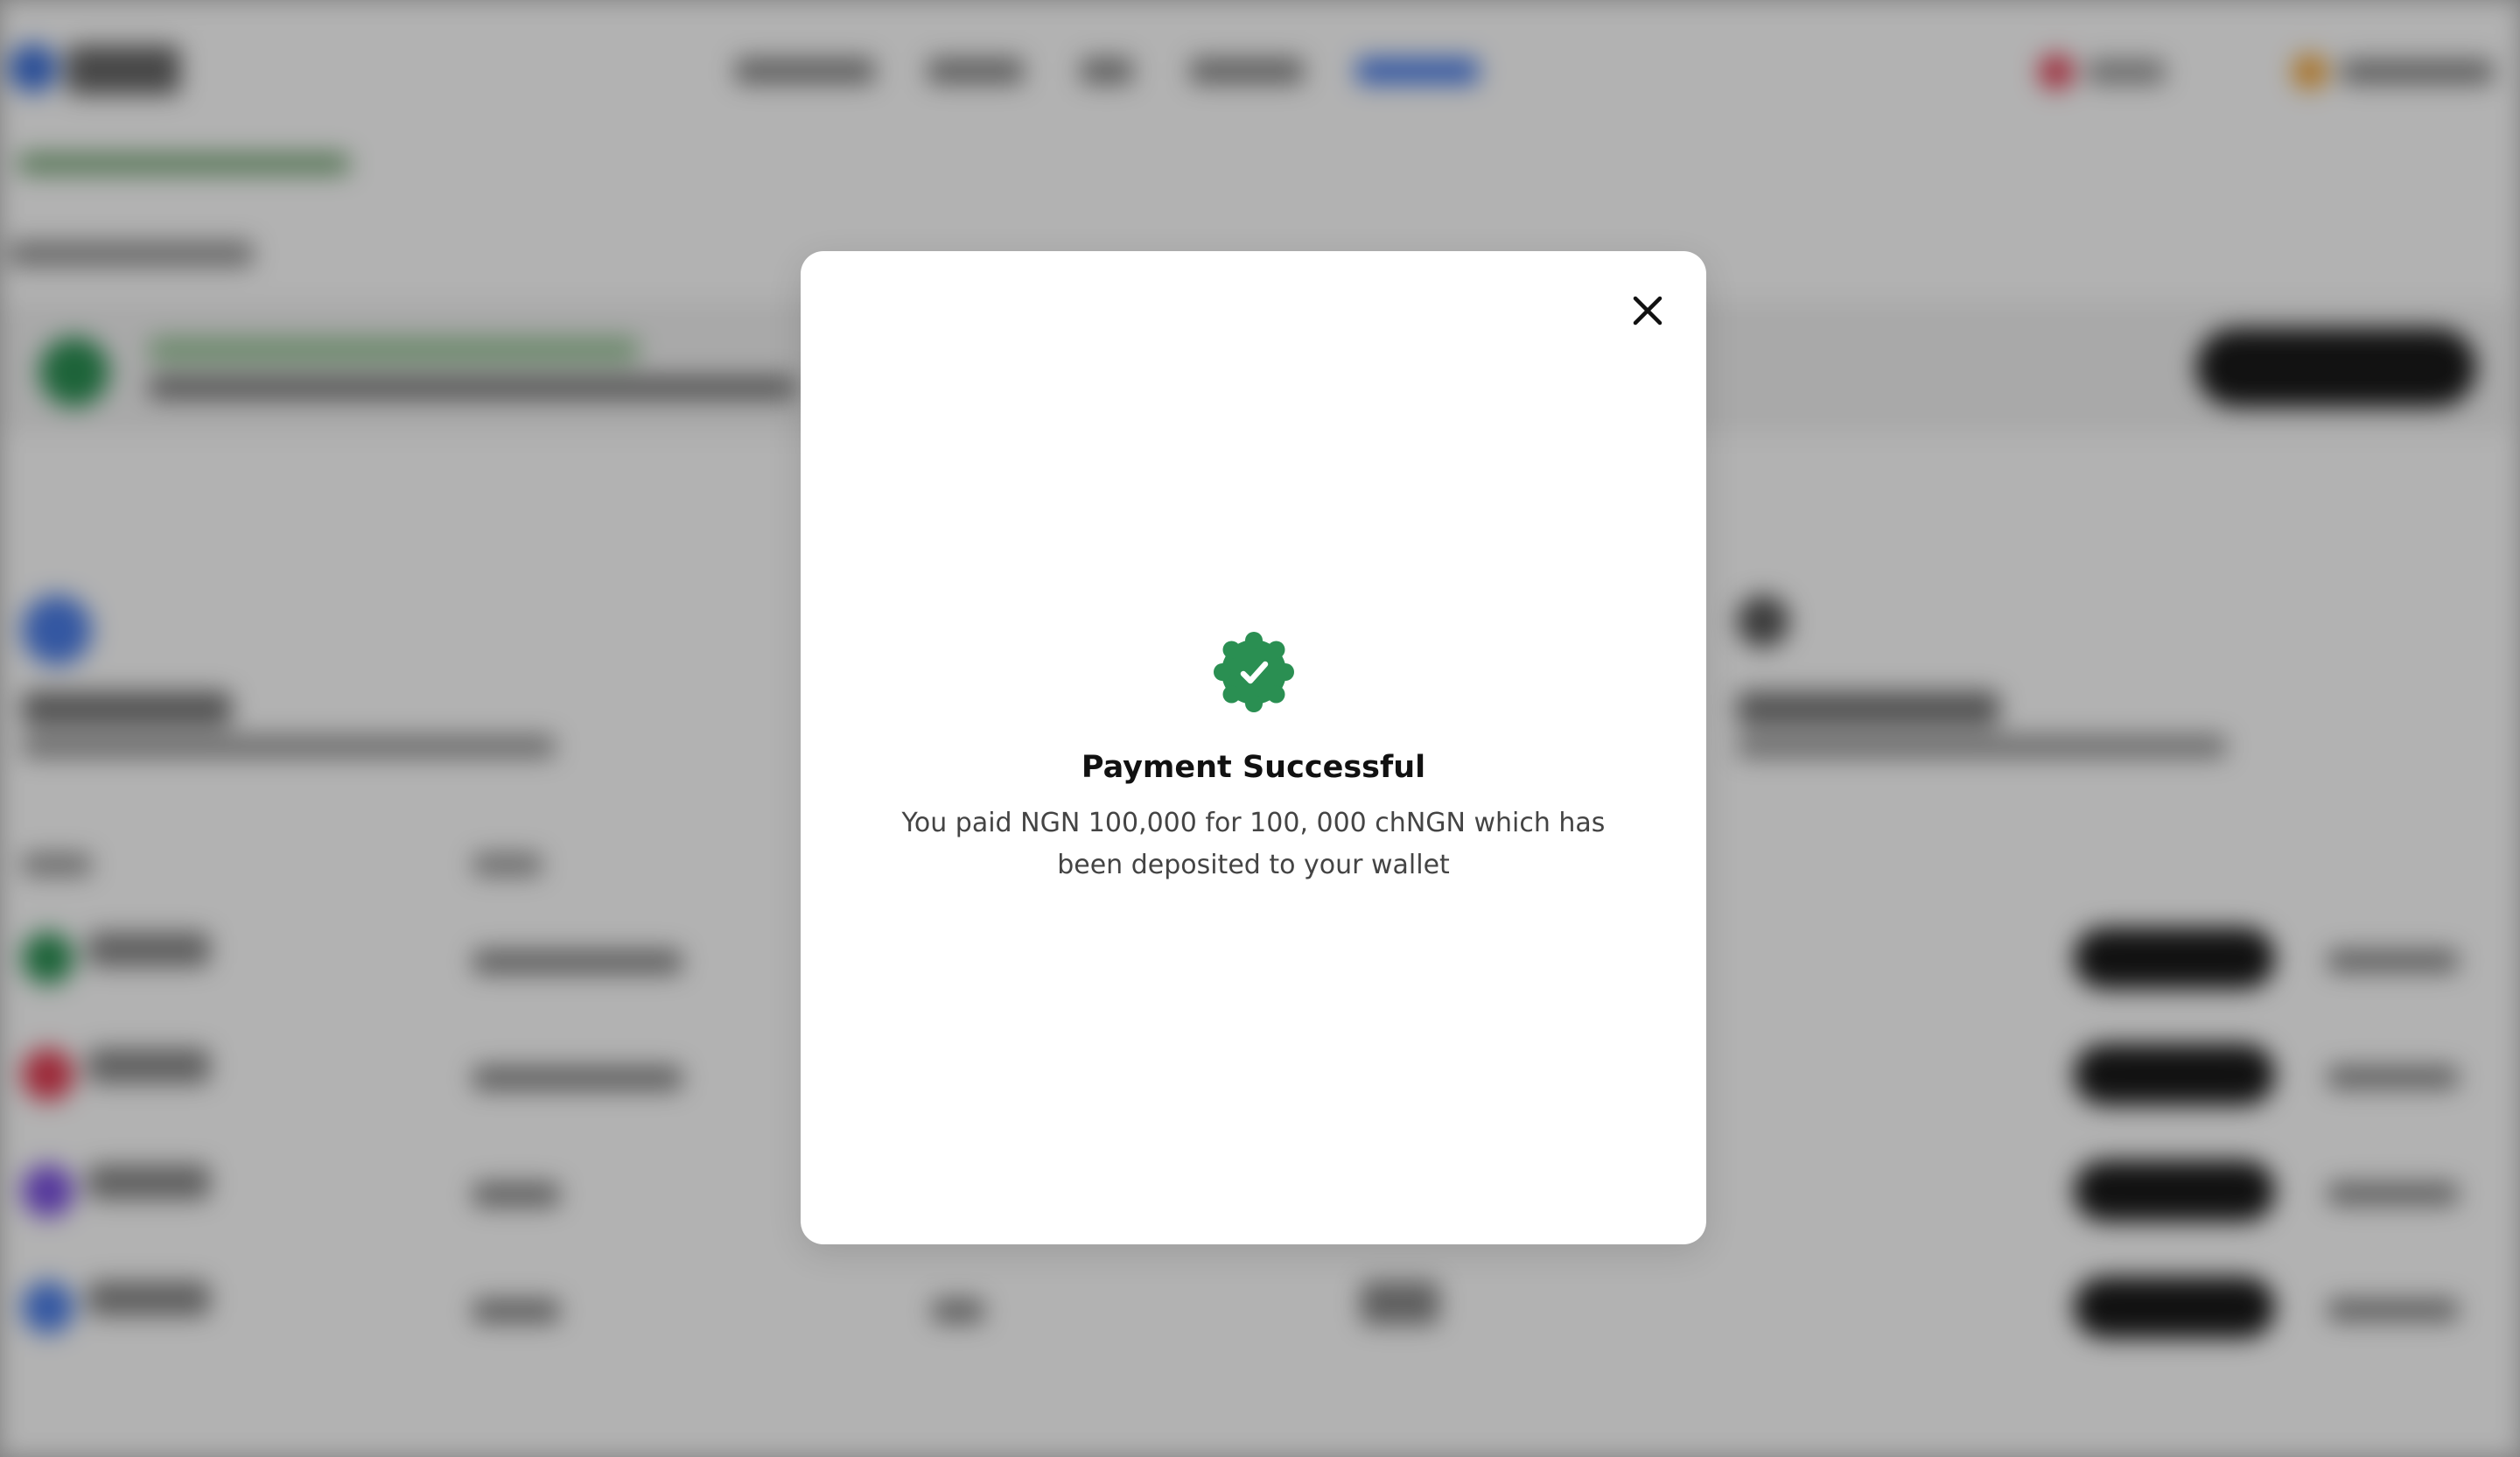  Describe the element at coordinates (1254, 672) in the screenshot. I see `verified-check-badge-icon` at that location.